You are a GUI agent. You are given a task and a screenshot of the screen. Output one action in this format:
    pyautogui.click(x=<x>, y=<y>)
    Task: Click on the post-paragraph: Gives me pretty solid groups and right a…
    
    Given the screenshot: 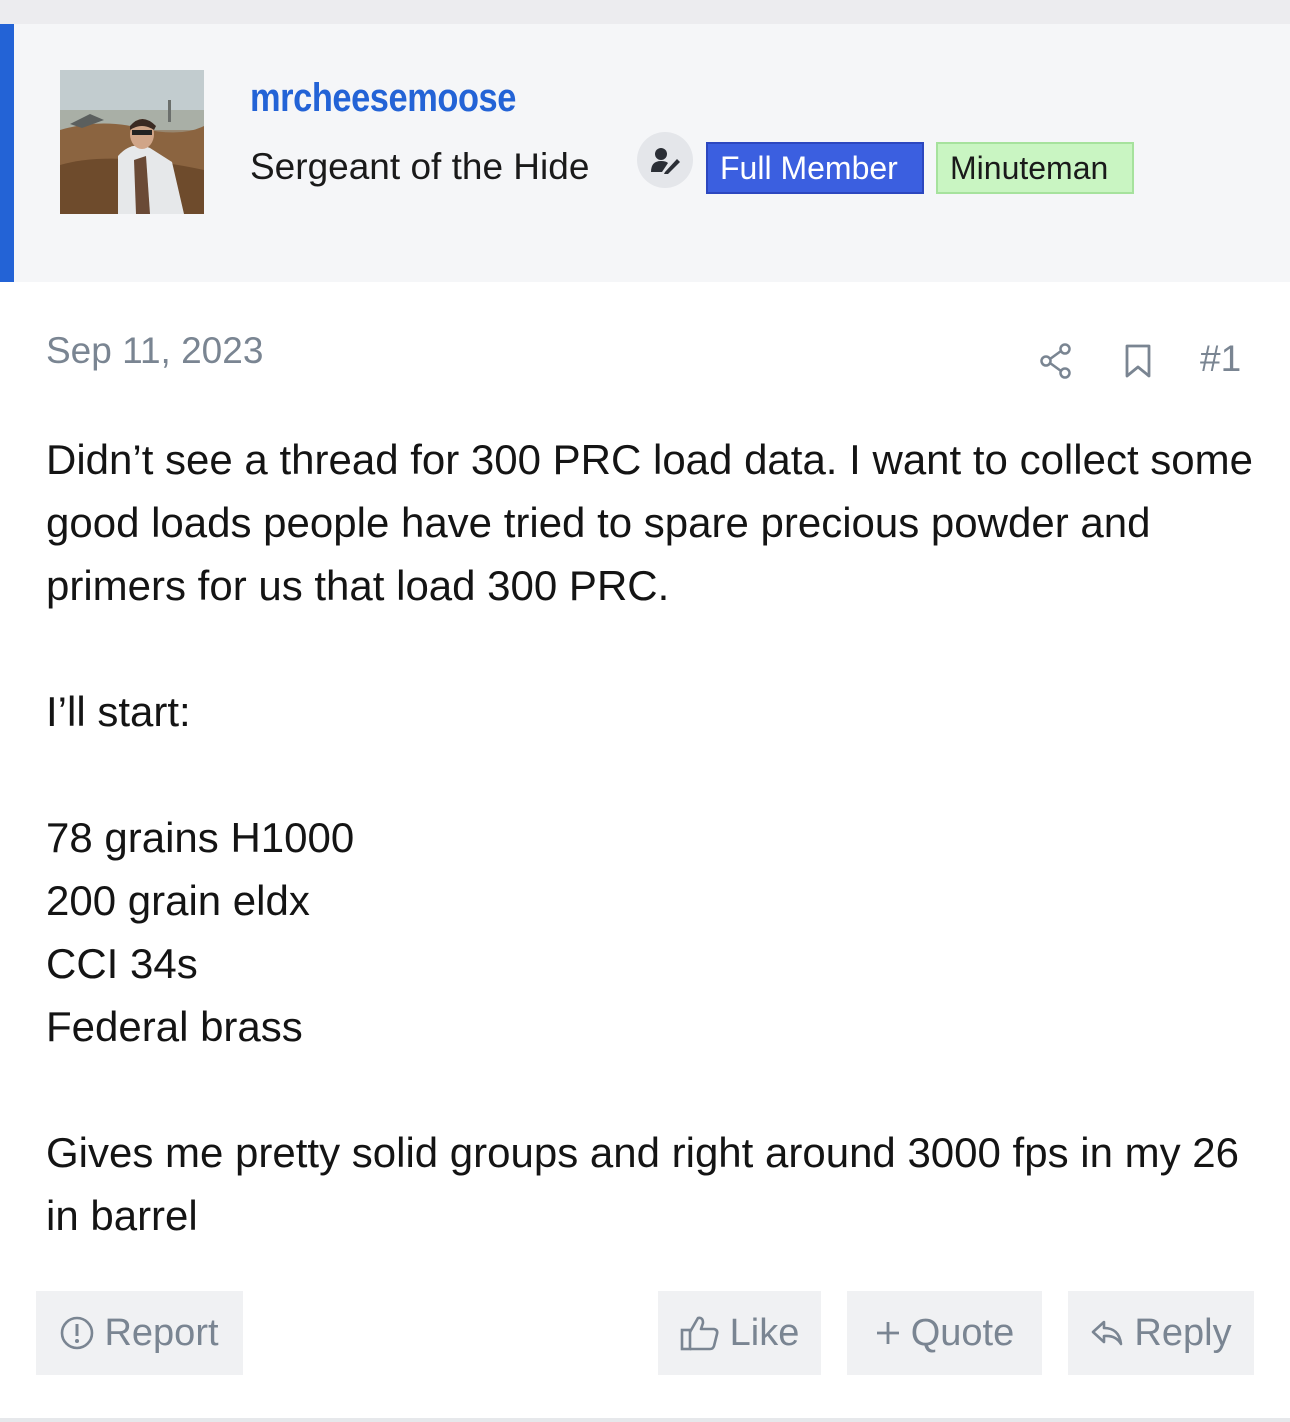 What is the action you would take?
    pyautogui.click(x=642, y=1184)
    